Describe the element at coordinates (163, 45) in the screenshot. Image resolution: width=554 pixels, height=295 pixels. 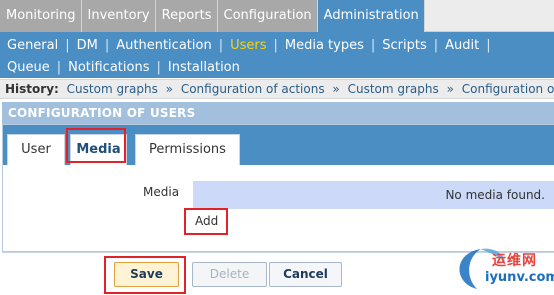
I see `sub-menu-authentication: Authentication` at that location.